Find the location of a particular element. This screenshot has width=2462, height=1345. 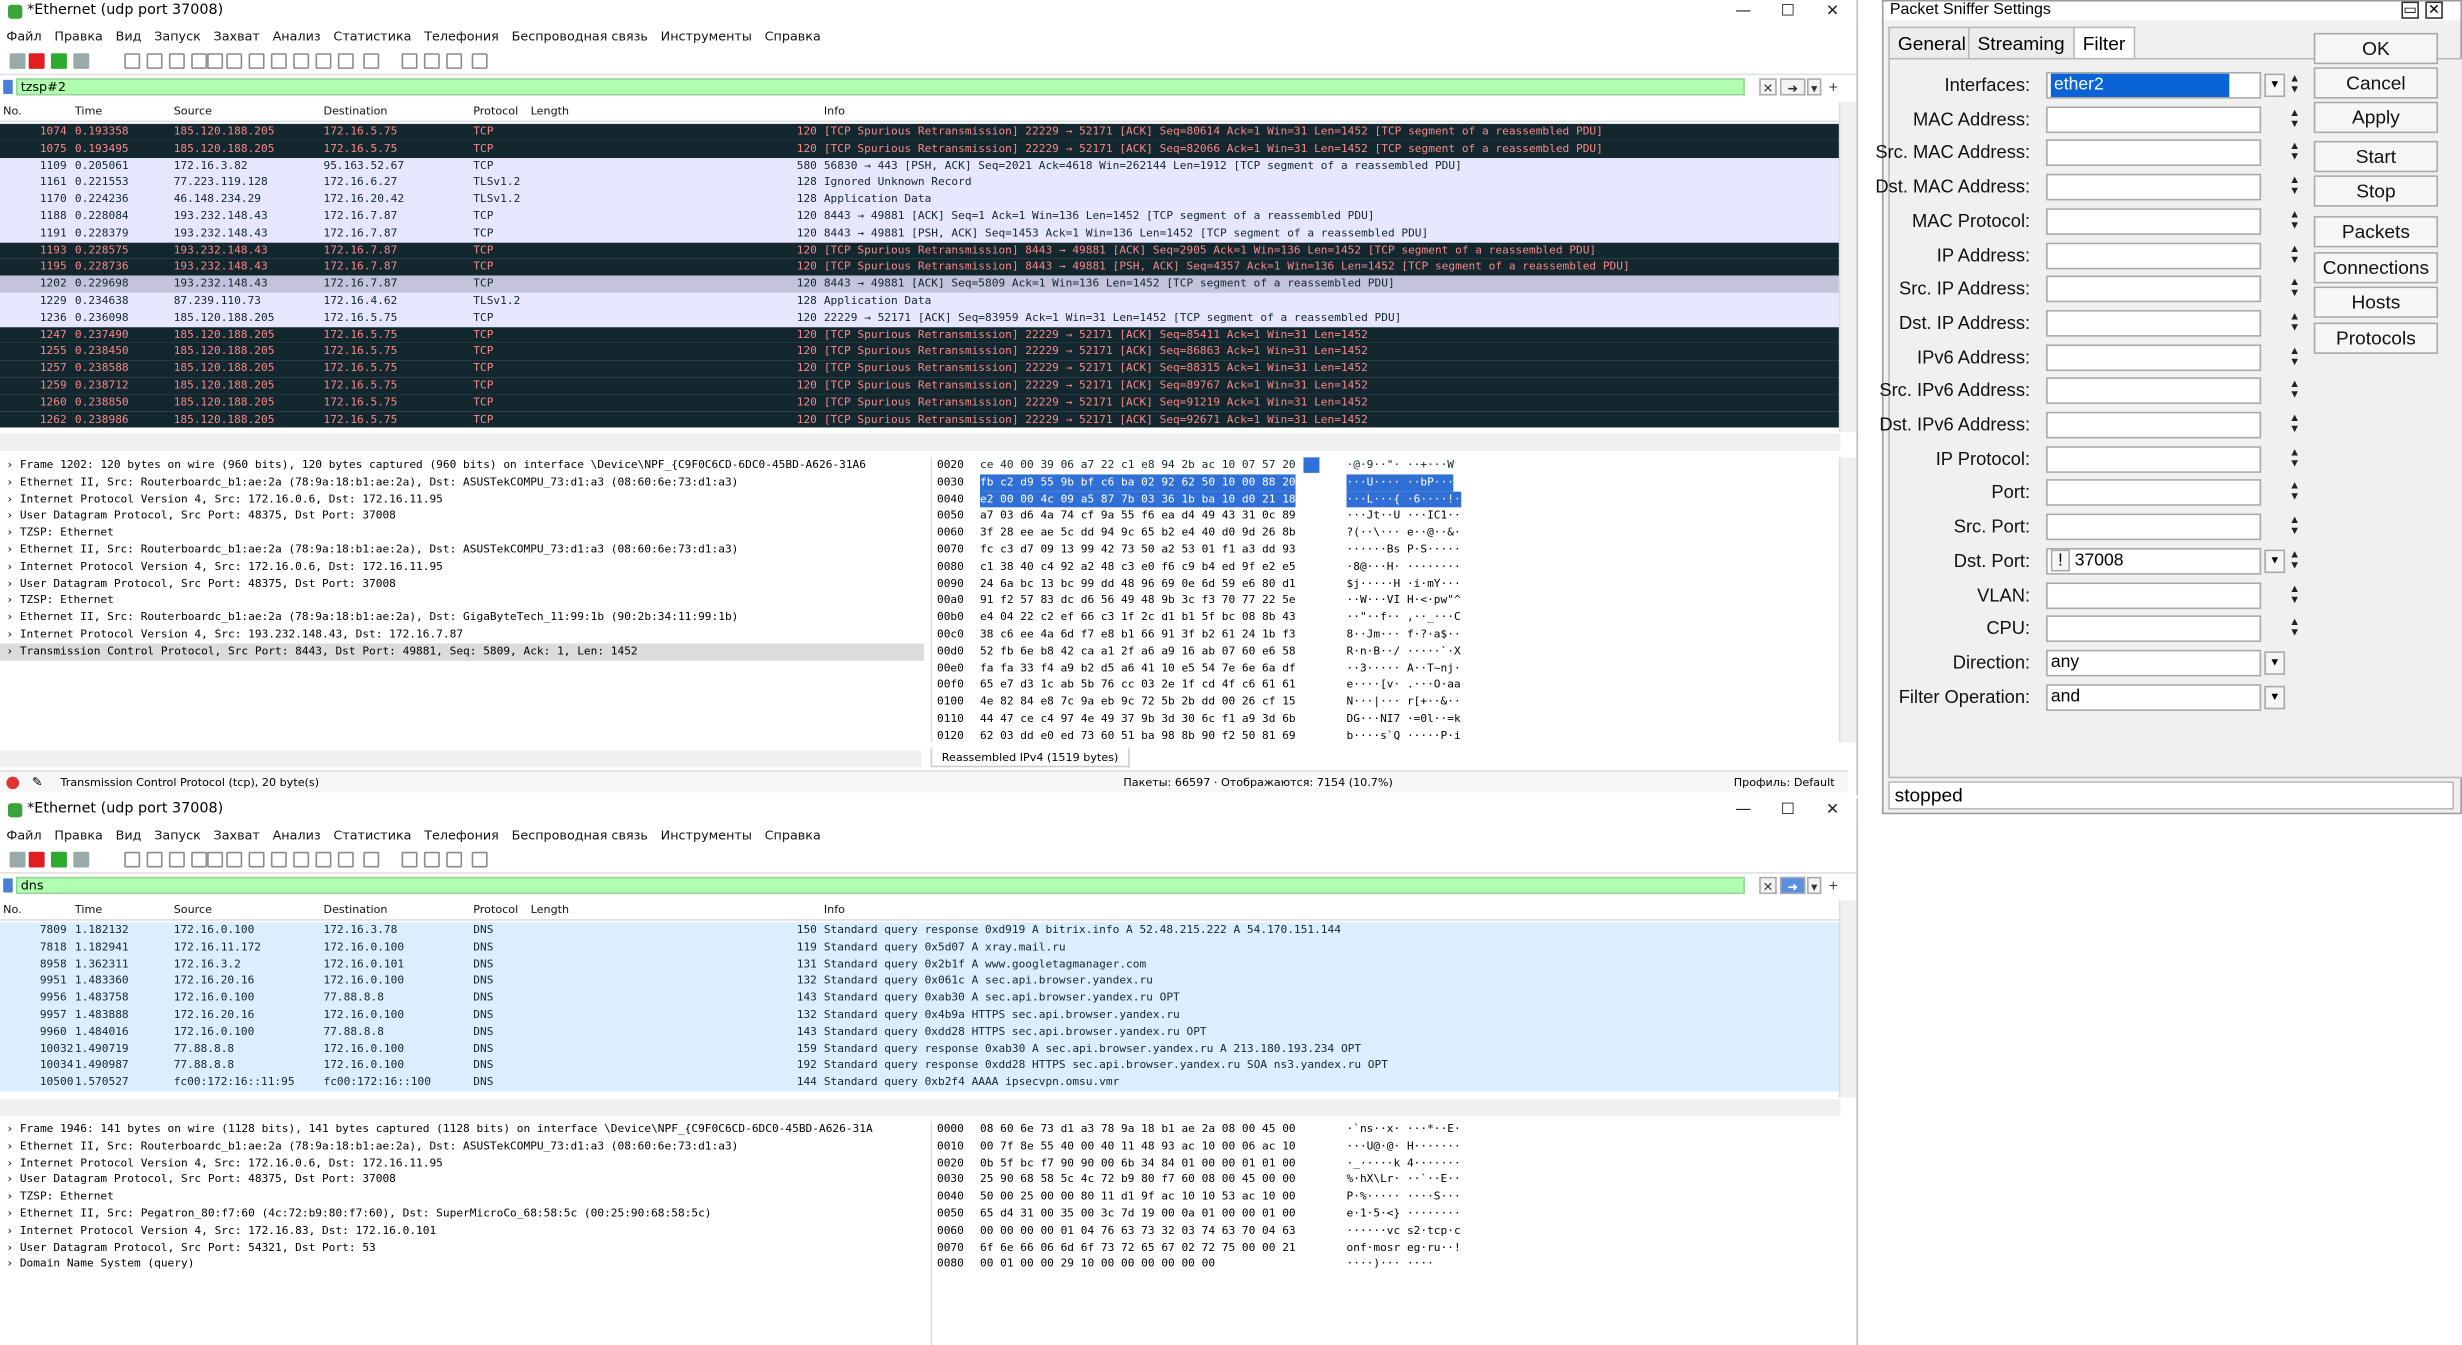

colorize-icon is located at coordinates (371, 61).